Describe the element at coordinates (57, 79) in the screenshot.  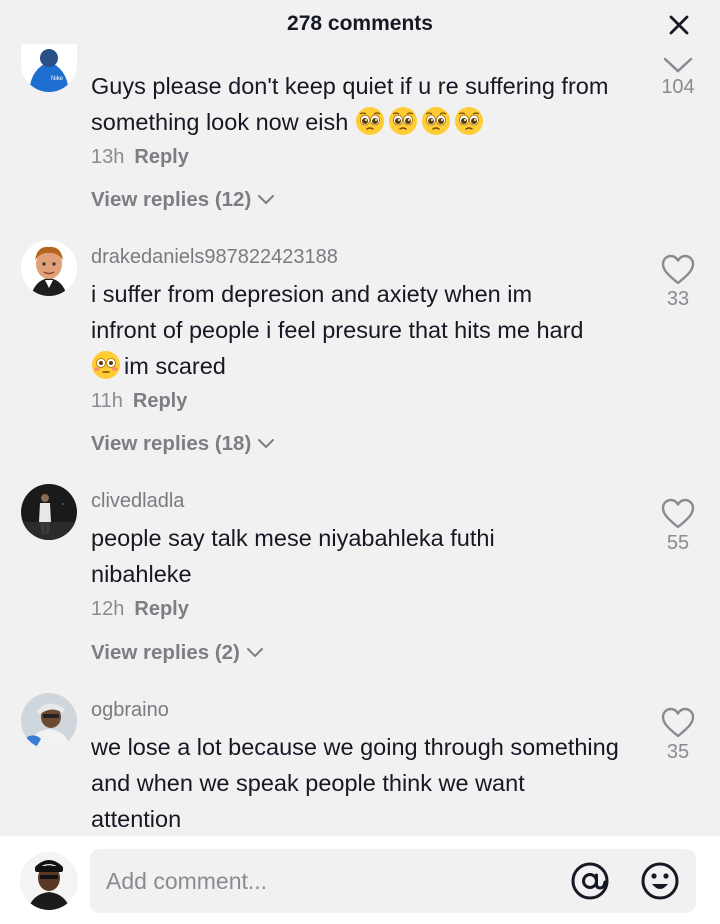
I see `svg-text: Nike` at that location.